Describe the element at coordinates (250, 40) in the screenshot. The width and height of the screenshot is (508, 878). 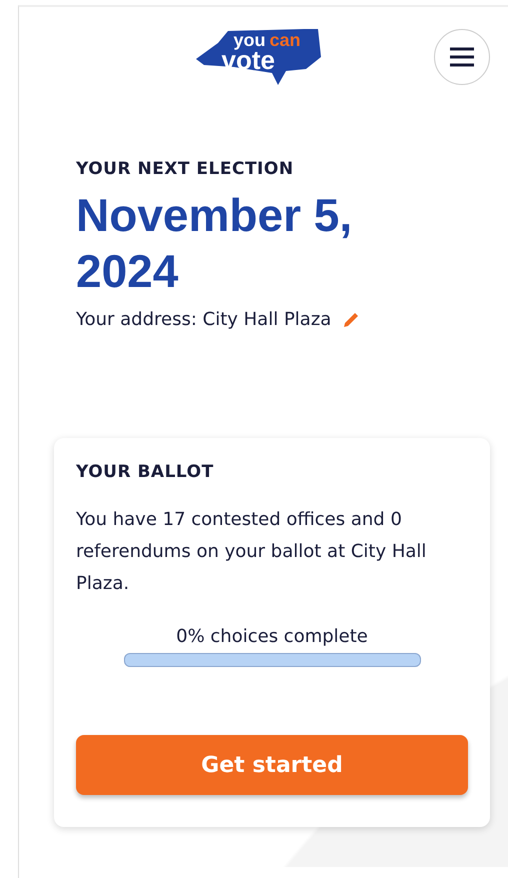
I see `logo-text: you` at that location.